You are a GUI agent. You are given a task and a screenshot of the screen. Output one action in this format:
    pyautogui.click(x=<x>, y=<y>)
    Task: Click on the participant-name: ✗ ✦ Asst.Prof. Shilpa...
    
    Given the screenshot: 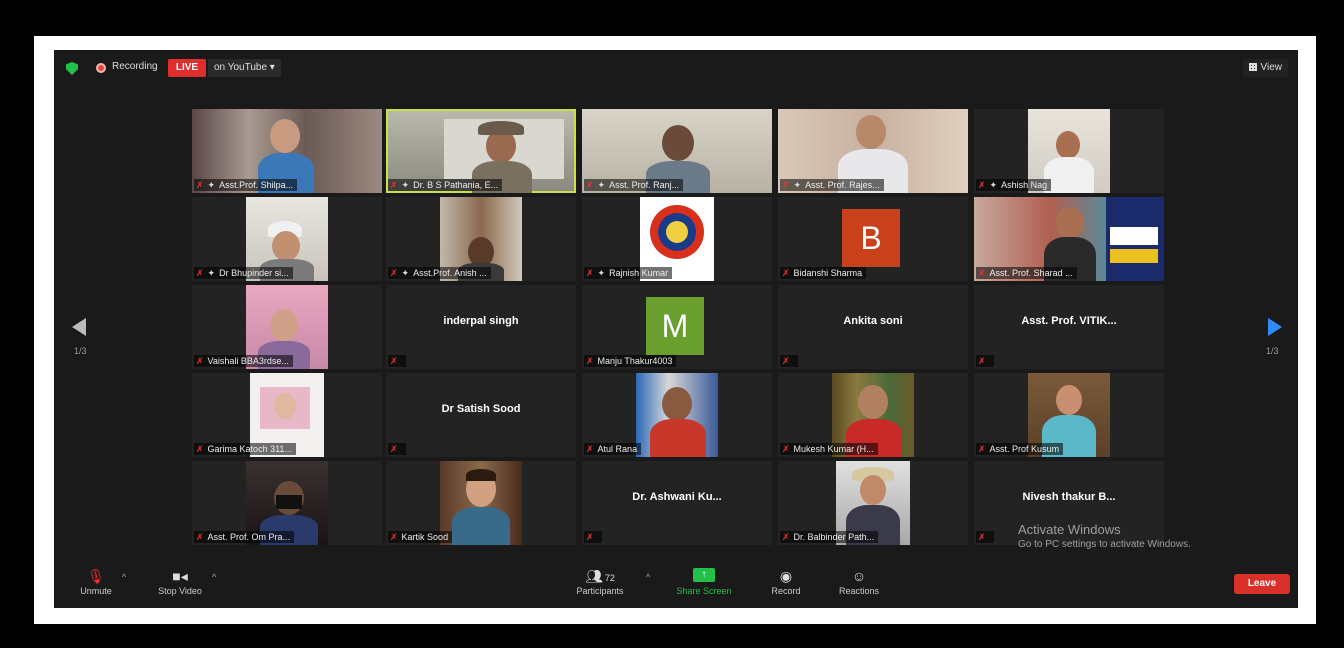 What is the action you would take?
    pyautogui.click(x=246, y=185)
    